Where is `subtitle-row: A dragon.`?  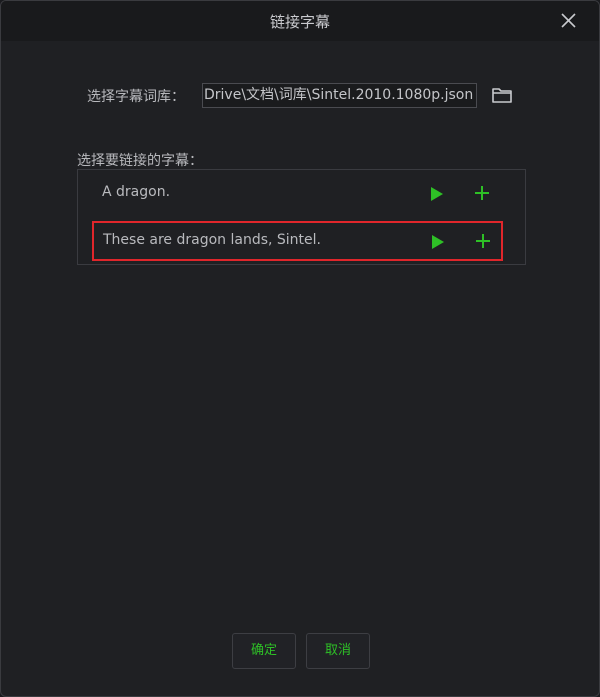 subtitle-row: A dragon. is located at coordinates (297, 193).